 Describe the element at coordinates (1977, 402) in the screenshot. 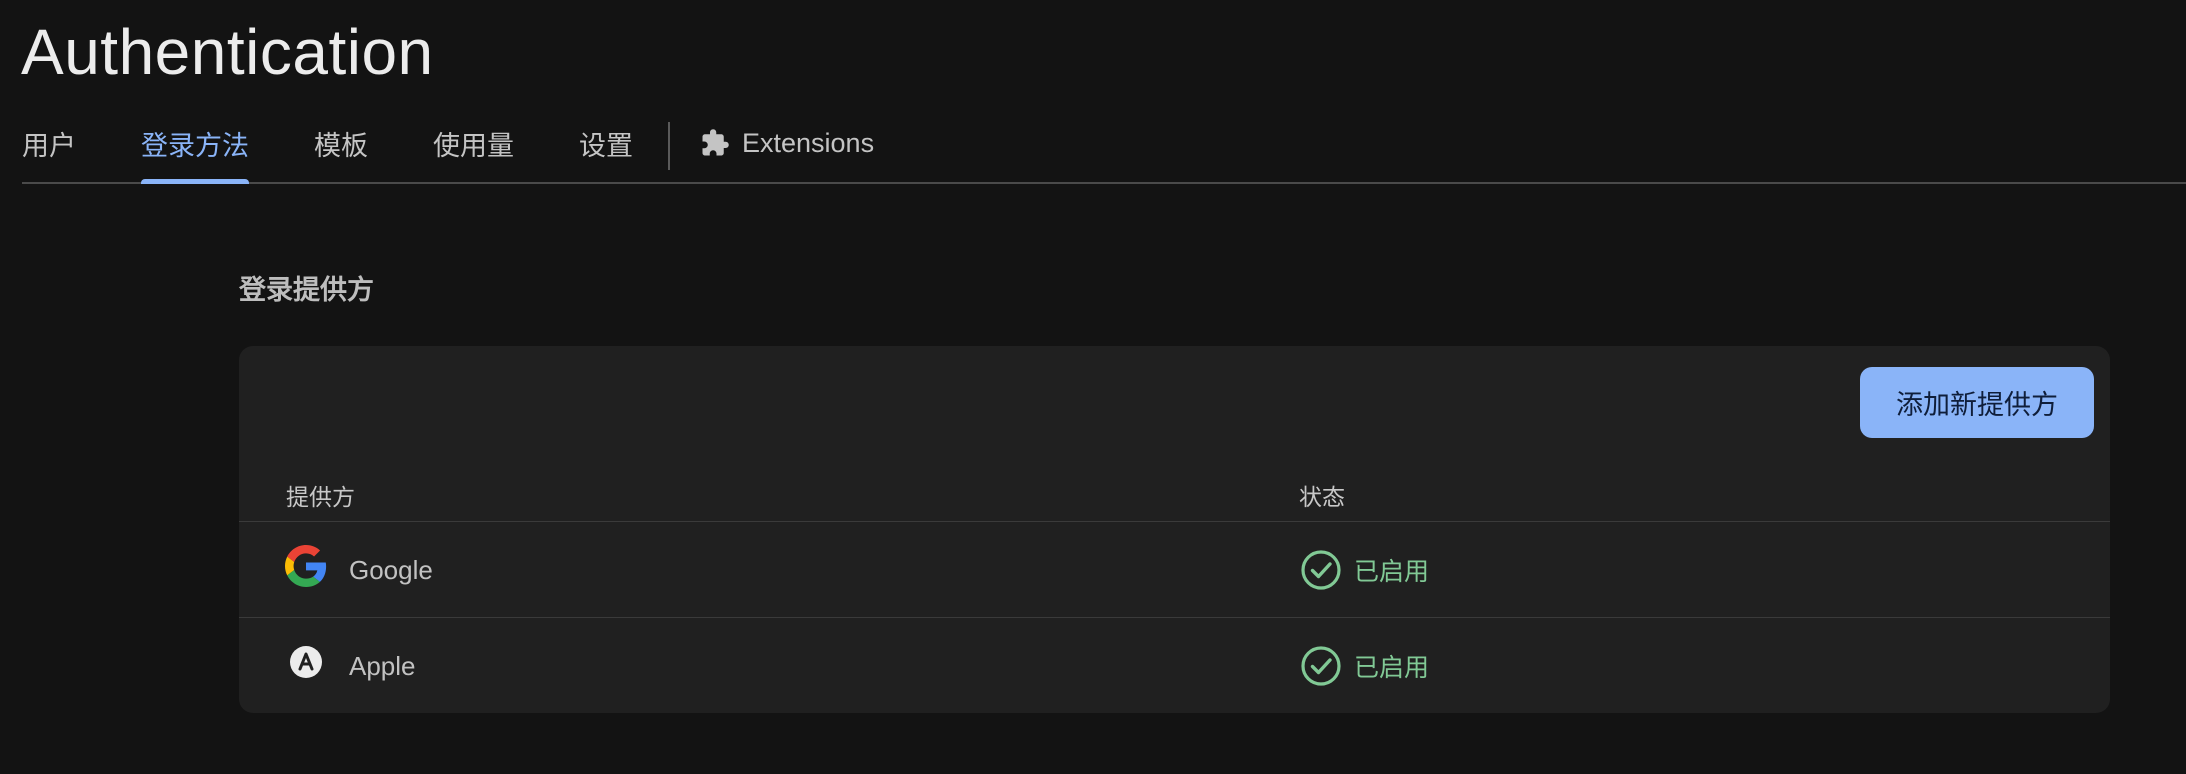

I see `add-provider-button: 添加新提供方` at that location.